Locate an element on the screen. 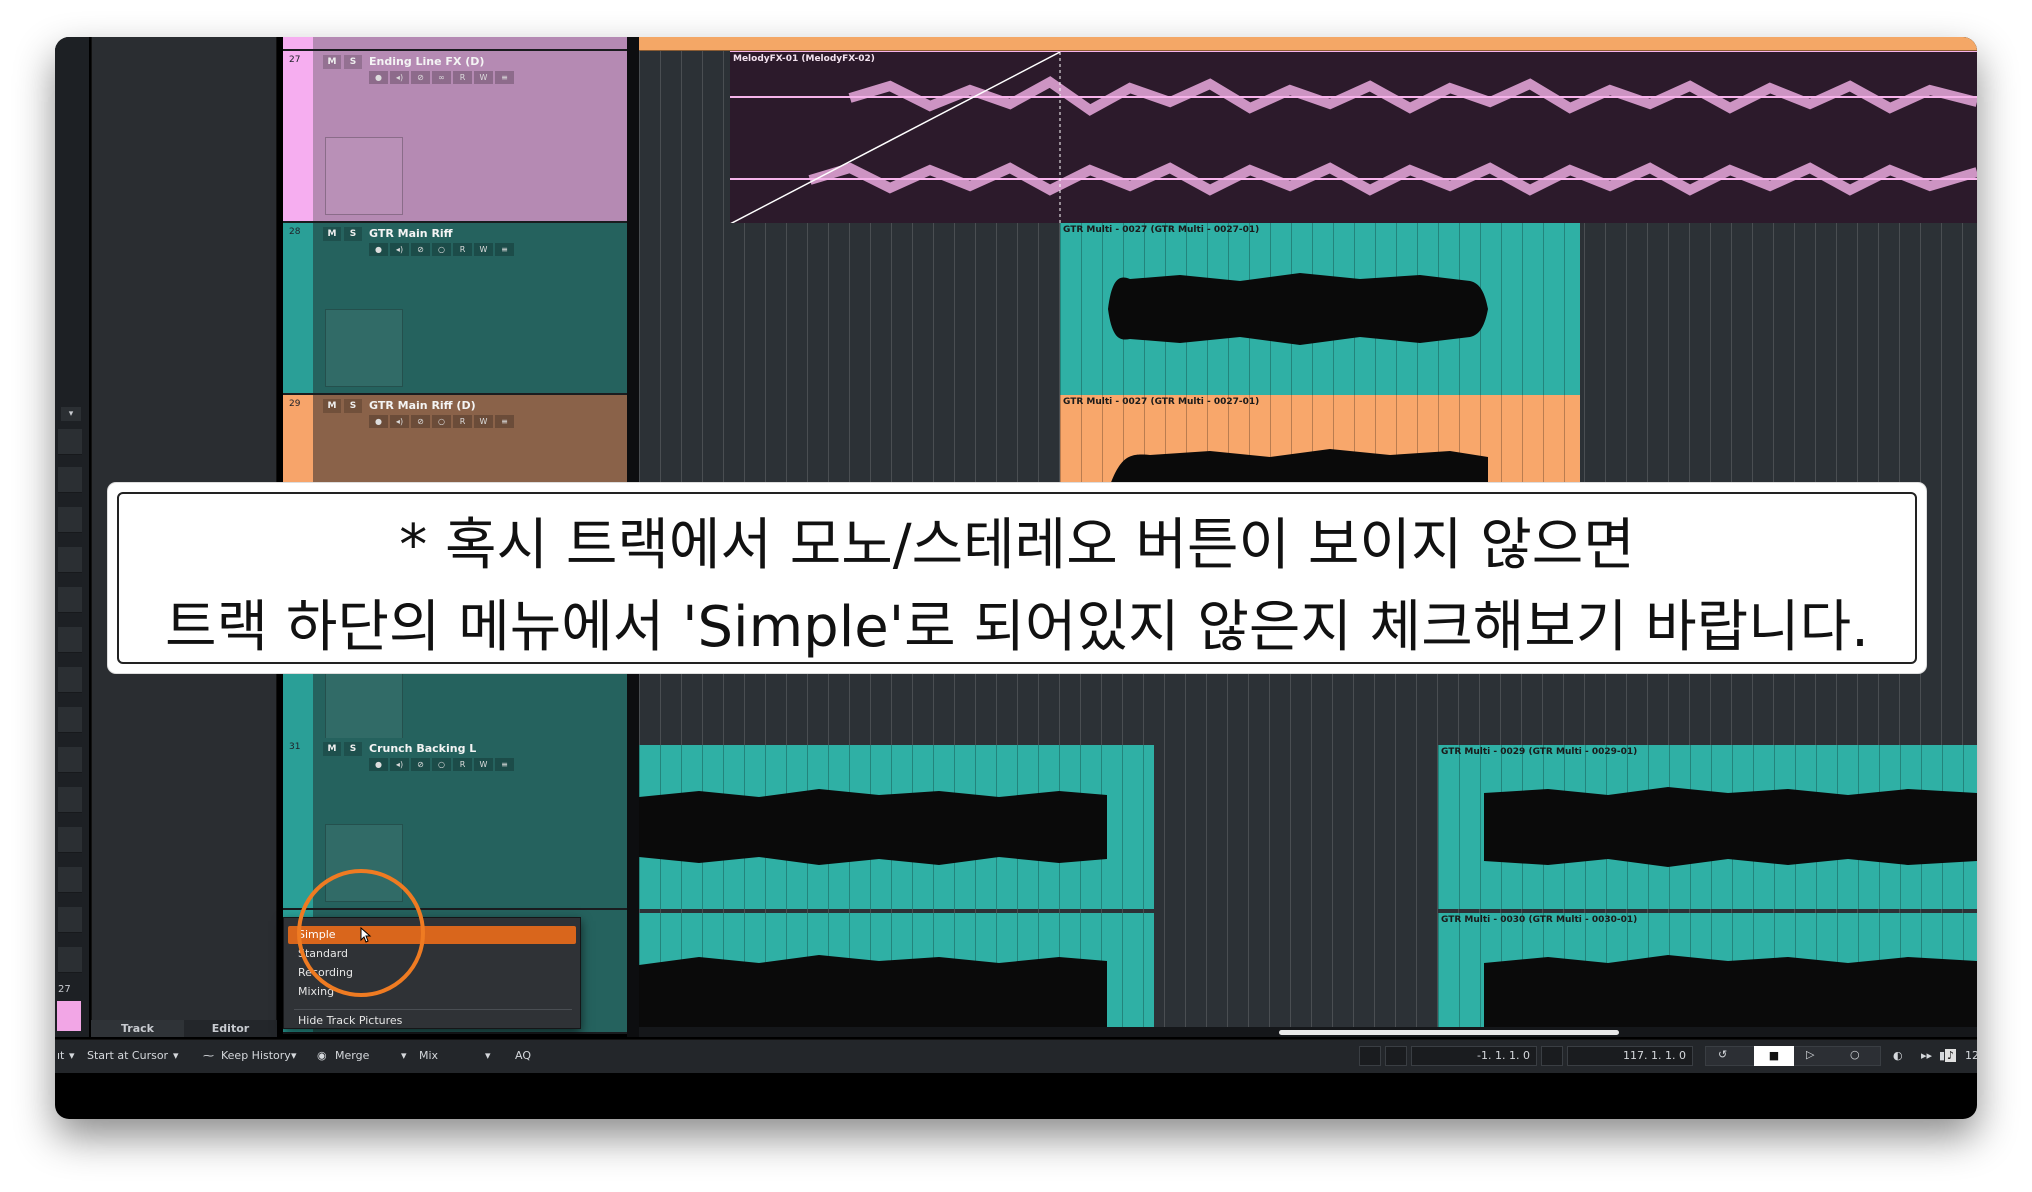 Image resolution: width=2032 pixels, height=1192 pixels. scrollbar-thumb is located at coordinates (1449, 1032).